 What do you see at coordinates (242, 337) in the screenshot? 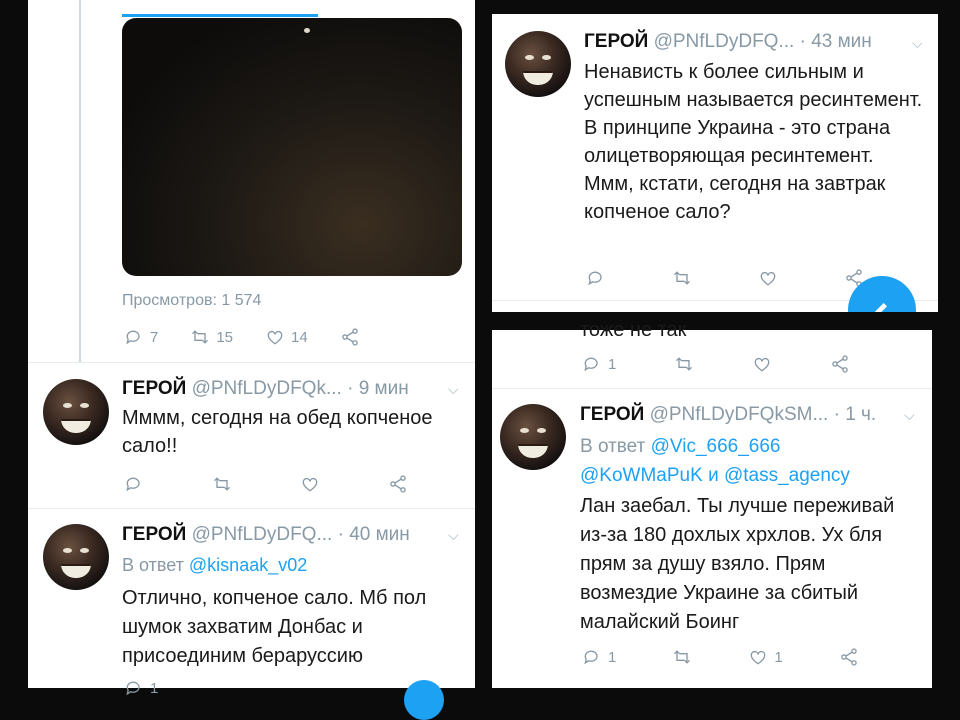
I see `video-tweet-actions: 7 15 14` at bounding box center [242, 337].